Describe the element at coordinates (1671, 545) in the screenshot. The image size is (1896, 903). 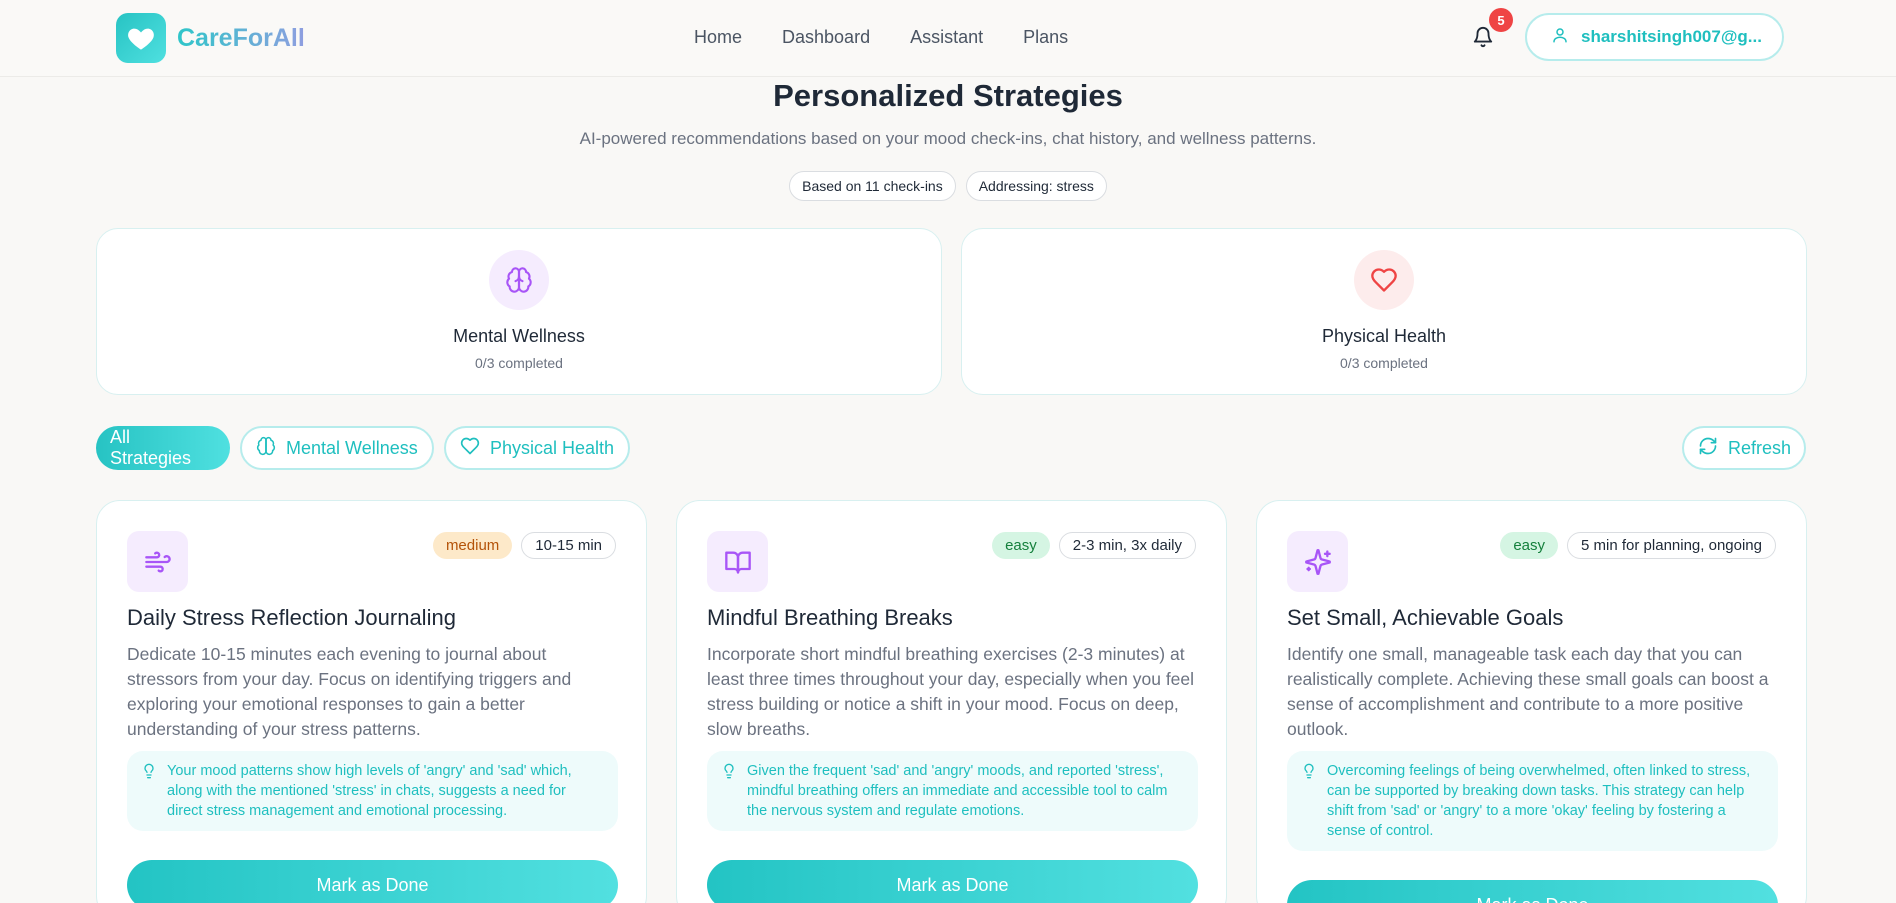
I see `duration-badge: 5 min for planning, ongoing` at that location.